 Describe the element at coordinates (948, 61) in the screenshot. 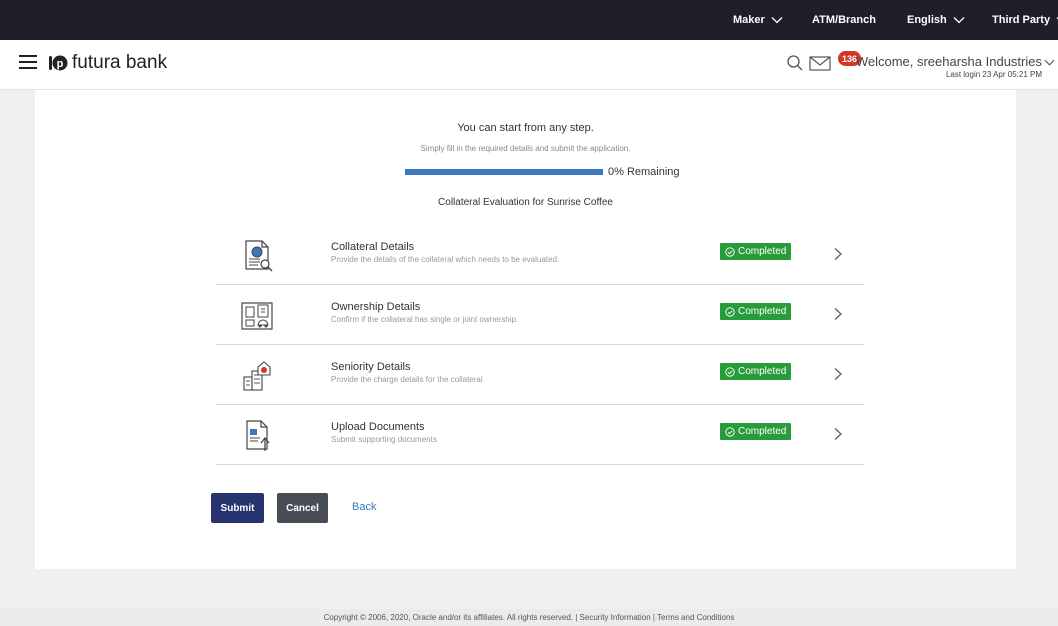

I see `welcome-text: Welcome, sreeharsha Industries` at that location.